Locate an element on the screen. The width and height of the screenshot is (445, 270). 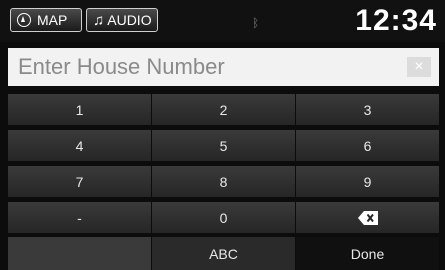
audio-button-label: AUDIO is located at coordinates (129, 20).